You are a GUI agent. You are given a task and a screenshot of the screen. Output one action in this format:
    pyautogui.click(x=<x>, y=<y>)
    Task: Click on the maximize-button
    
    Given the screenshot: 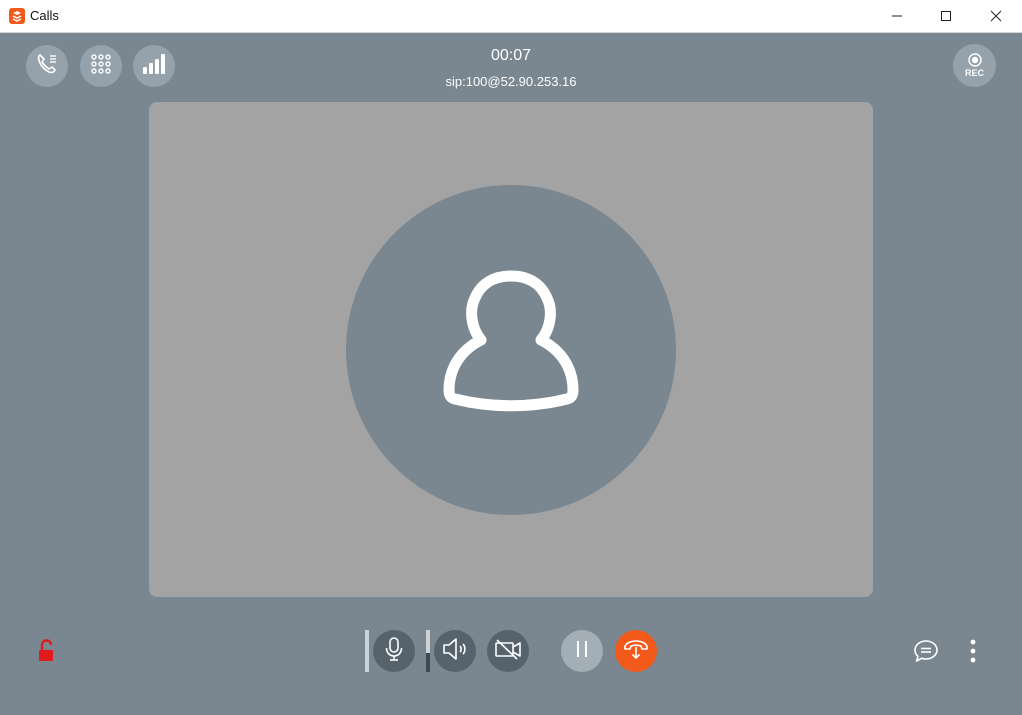 What is the action you would take?
    pyautogui.click(x=946, y=16)
    